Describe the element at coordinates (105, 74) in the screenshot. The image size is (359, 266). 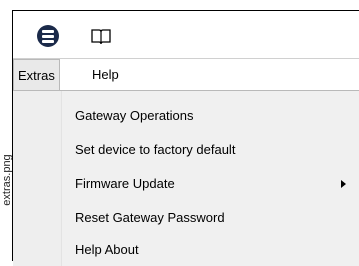
I see `menu-help: Help` at that location.